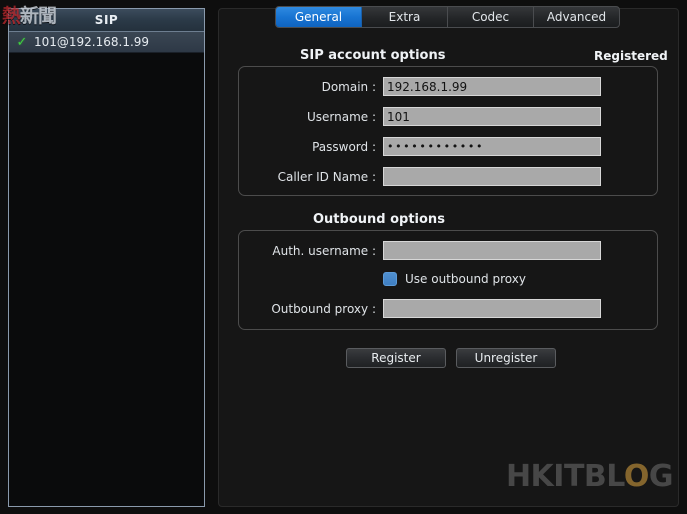  Describe the element at coordinates (379, 219) in the screenshot. I see `outbound-options-heading: Outbound options` at that location.